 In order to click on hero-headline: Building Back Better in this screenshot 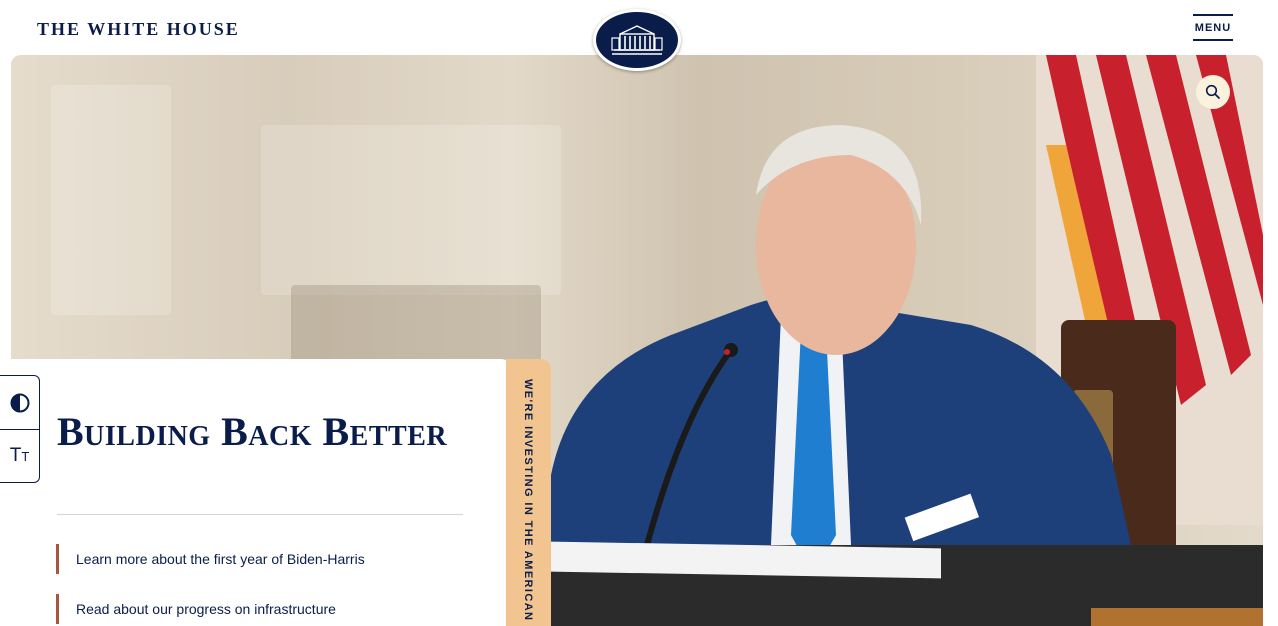, I will do `click(252, 431)`.